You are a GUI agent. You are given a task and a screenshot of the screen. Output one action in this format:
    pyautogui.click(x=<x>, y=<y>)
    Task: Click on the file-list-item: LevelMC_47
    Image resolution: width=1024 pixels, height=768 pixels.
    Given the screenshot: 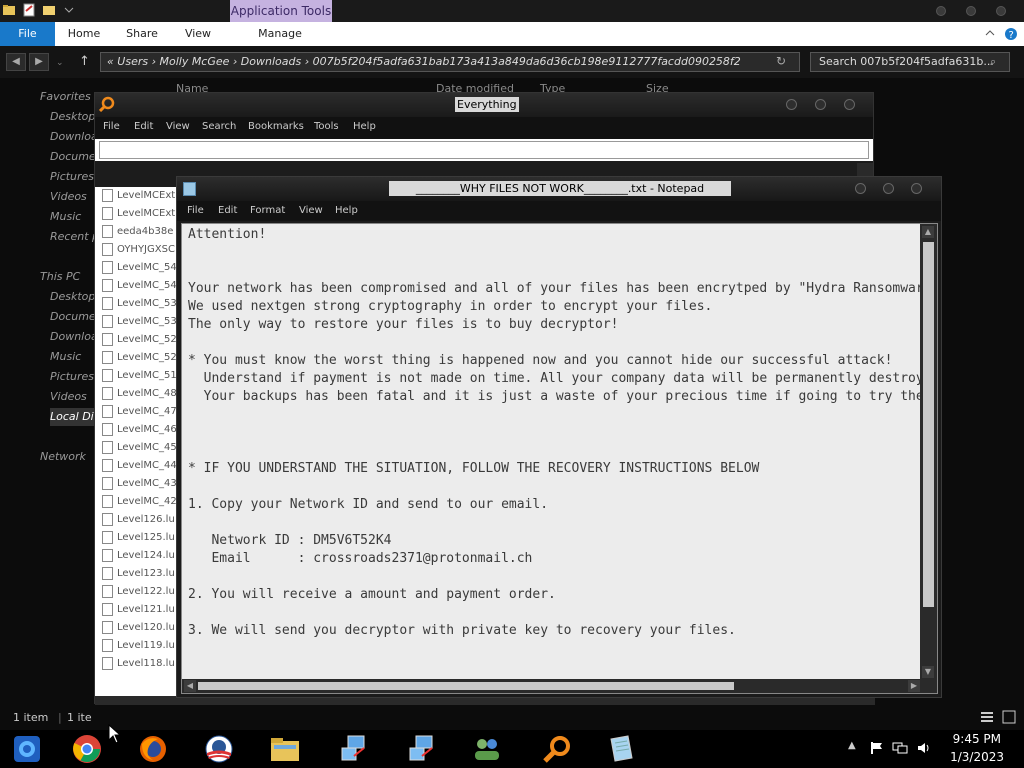 What is the action you would take?
    pyautogui.click(x=137, y=412)
    